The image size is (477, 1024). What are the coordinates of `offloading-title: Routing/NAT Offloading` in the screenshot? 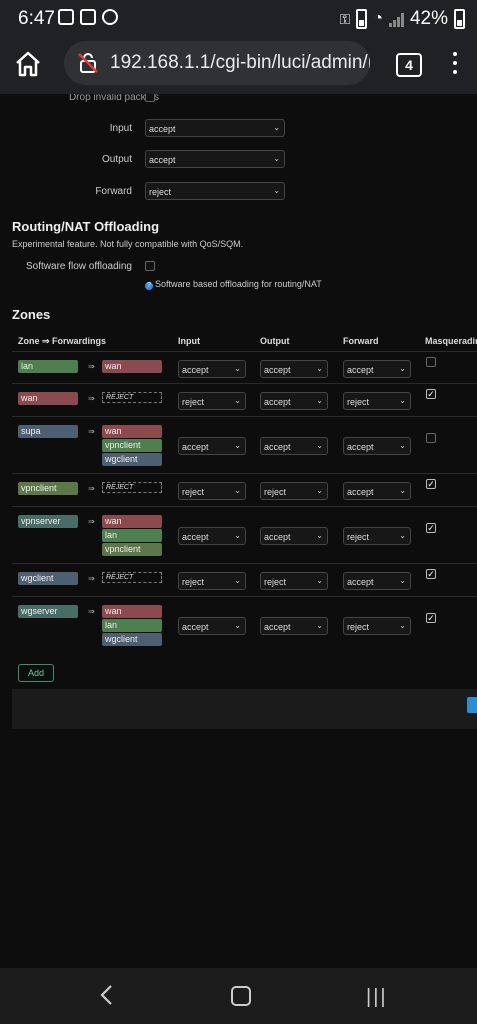 It's located at (86, 226).